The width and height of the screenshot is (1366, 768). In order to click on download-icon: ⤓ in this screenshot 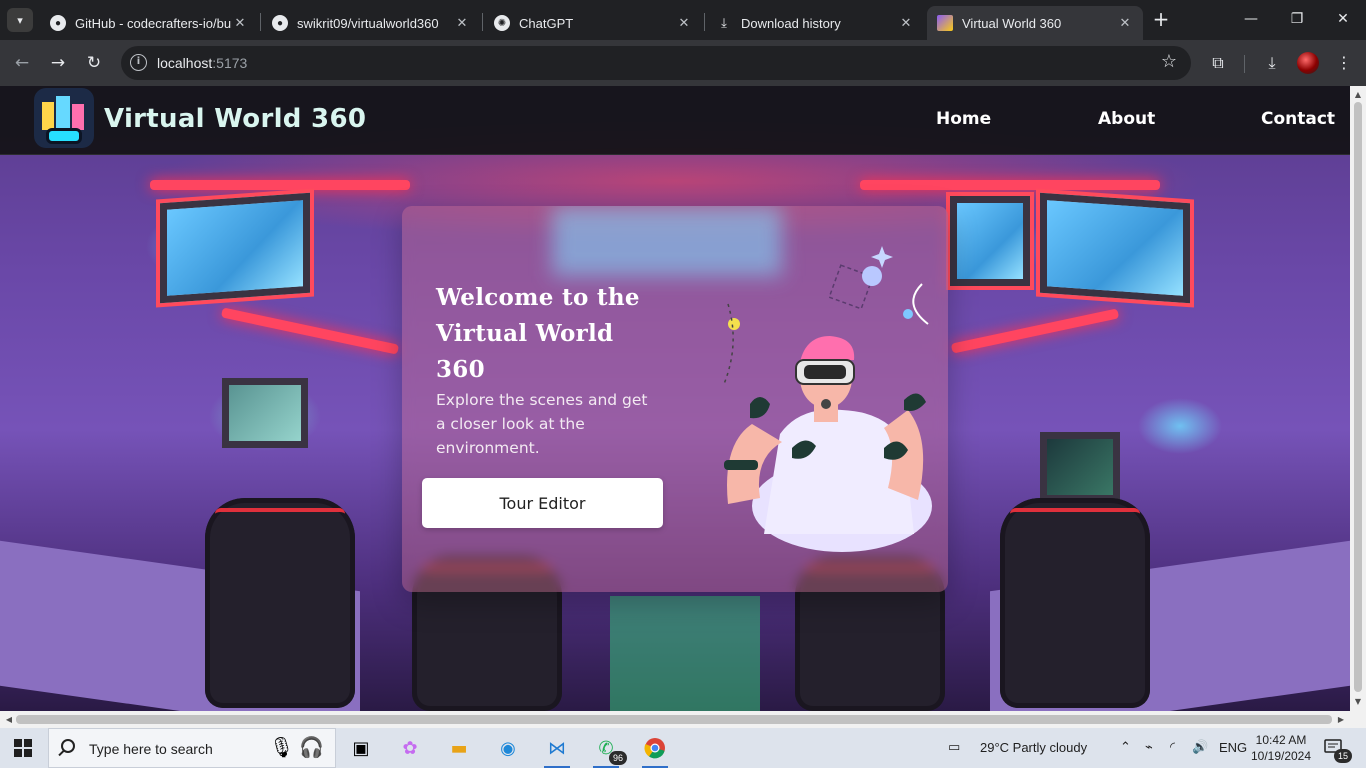, I will do `click(724, 22)`.